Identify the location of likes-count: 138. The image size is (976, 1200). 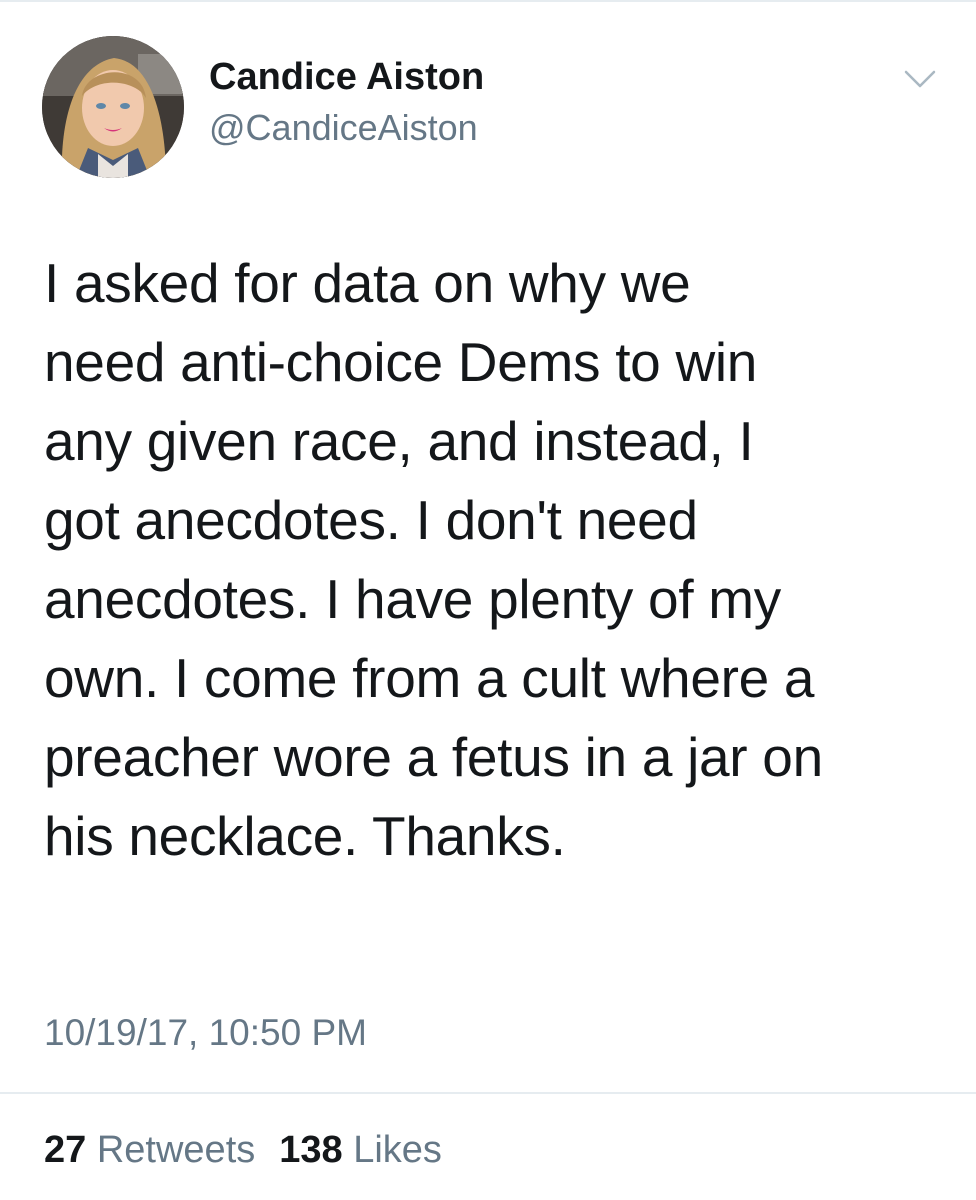
(311, 1150).